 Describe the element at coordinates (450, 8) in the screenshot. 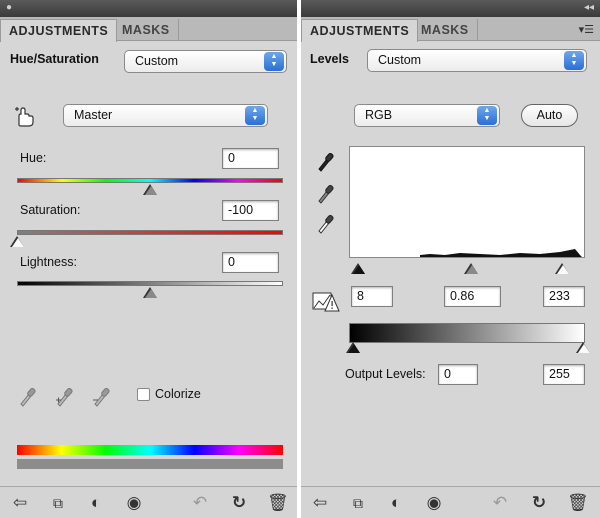

I see `panel-titlebar: ◂◂` at that location.